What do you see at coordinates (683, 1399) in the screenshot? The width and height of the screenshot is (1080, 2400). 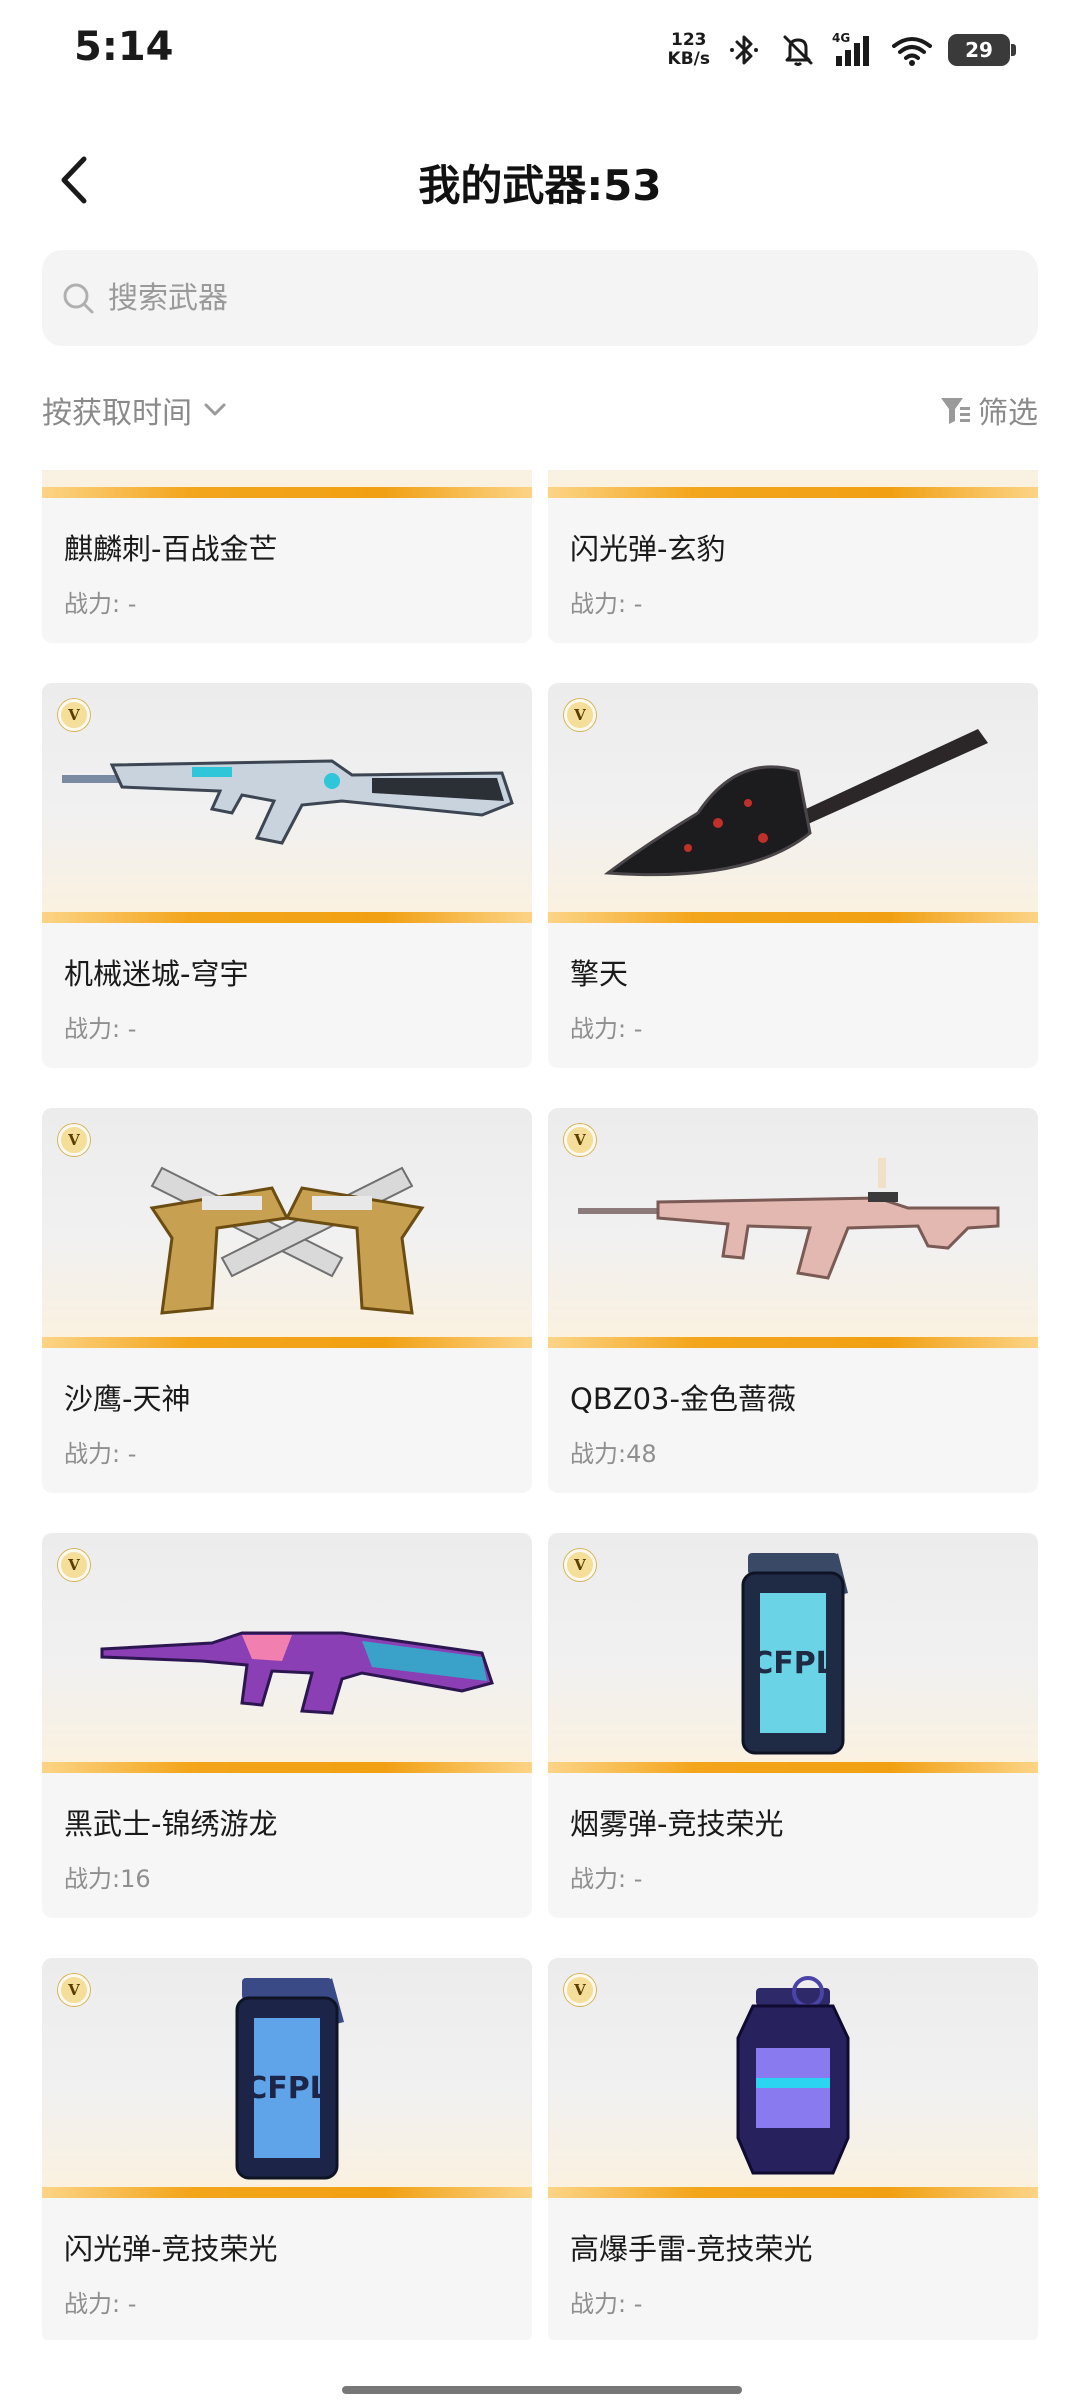 I see `weapon-name: QBZ03-金色蔷薇` at bounding box center [683, 1399].